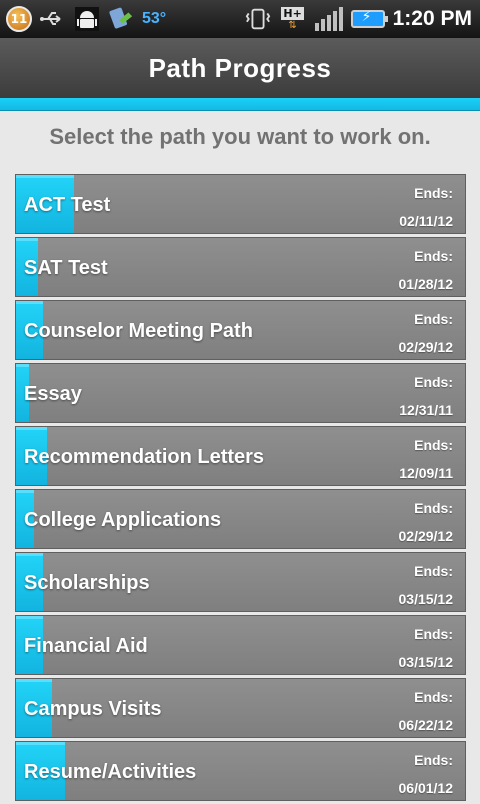  I want to click on path-item: SAT Test Ends: 01/28/12, so click(240, 267).